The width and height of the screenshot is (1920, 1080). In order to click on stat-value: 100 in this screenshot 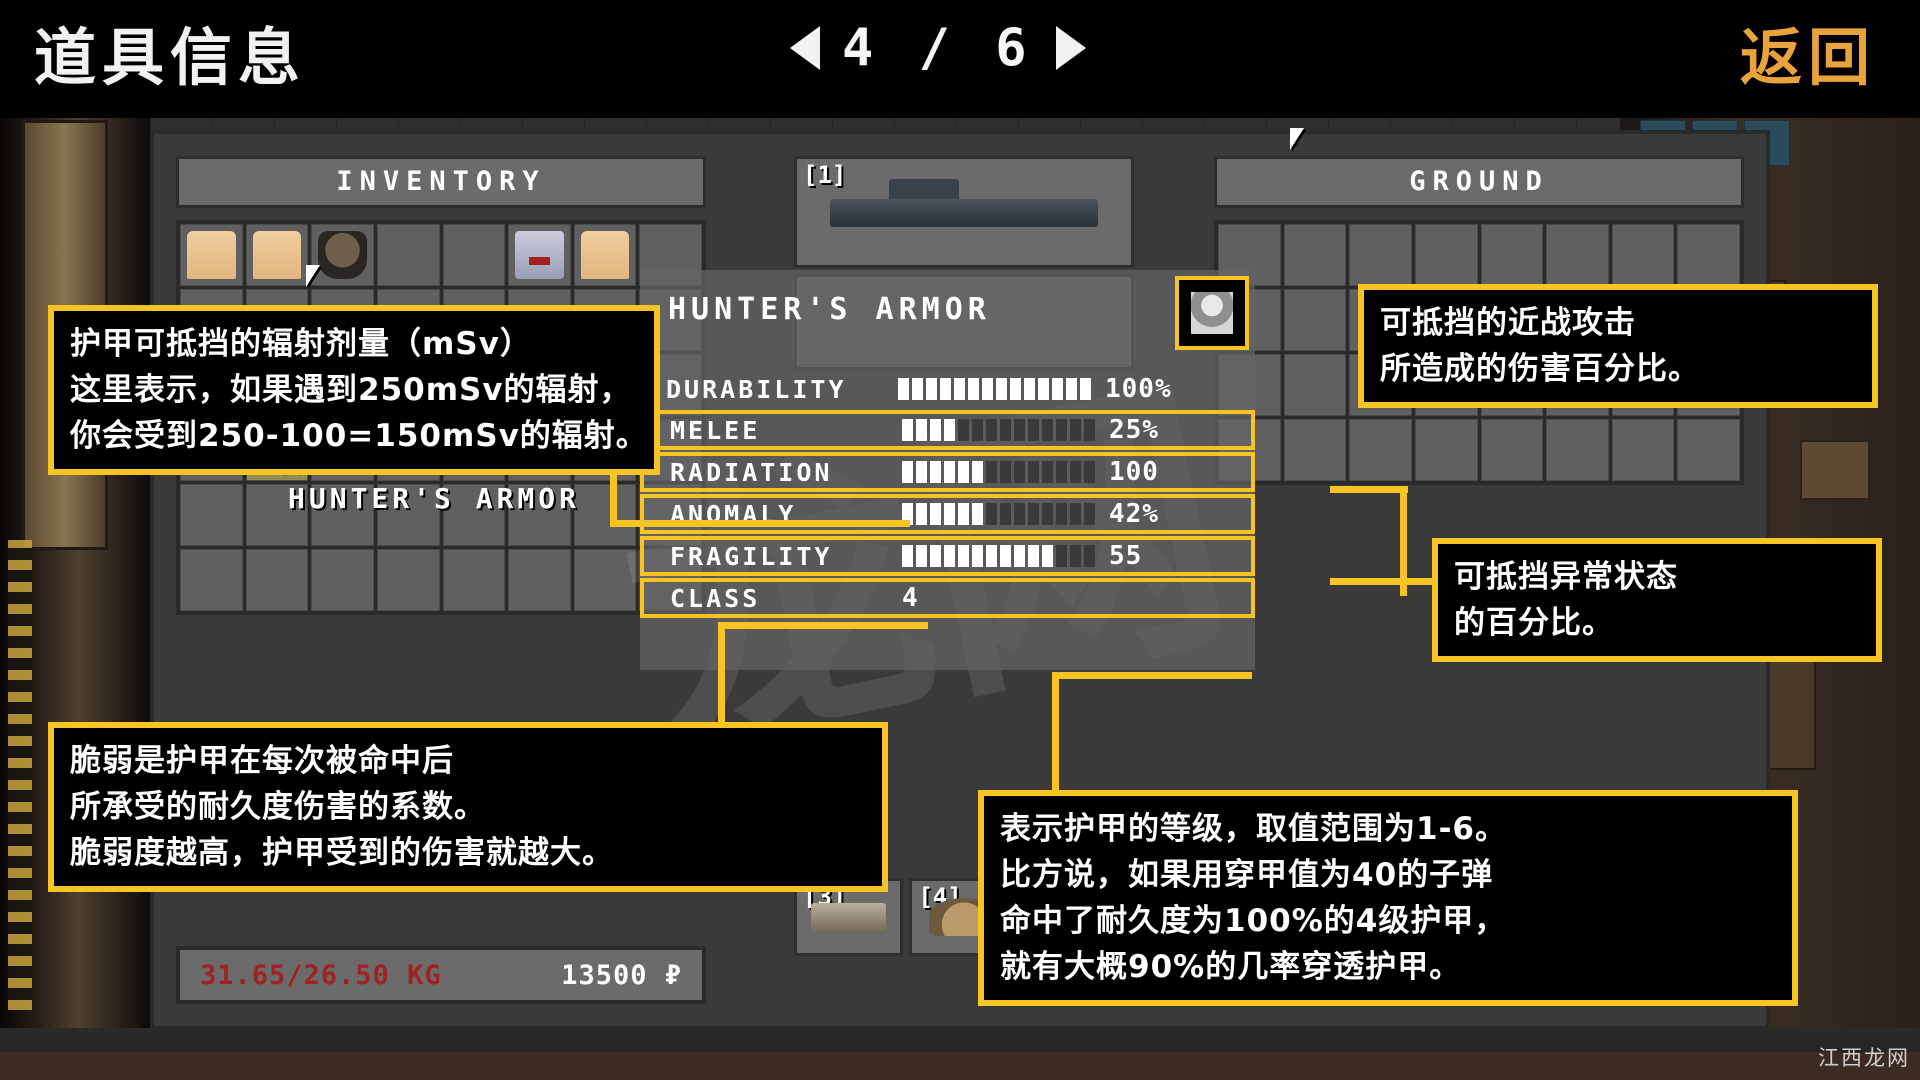, I will do `click(1134, 472)`.